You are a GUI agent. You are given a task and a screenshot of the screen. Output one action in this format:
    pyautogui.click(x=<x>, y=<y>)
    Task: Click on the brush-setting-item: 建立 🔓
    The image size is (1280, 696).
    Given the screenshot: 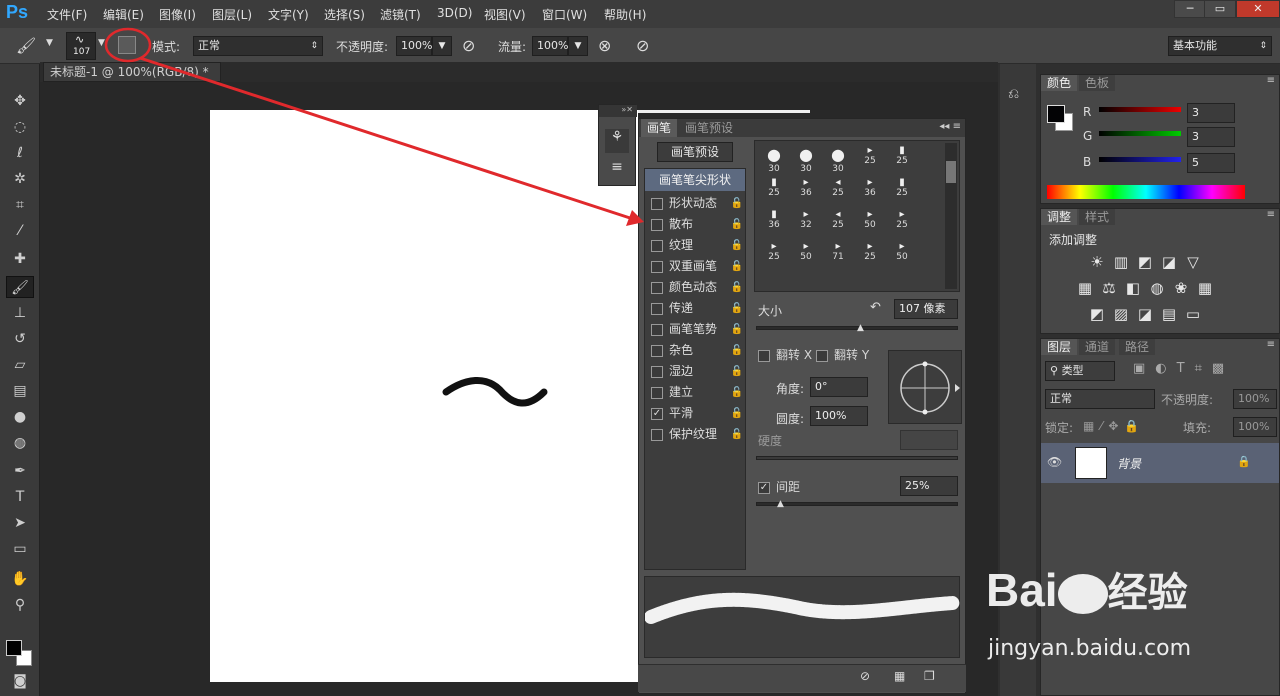 What is the action you would take?
    pyautogui.click(x=699, y=392)
    